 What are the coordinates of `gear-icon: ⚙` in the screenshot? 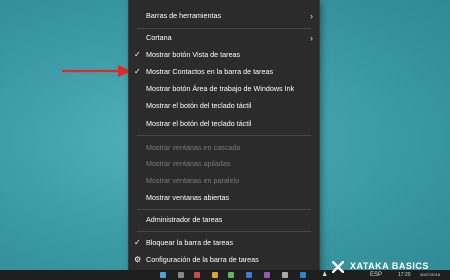 It's located at (138, 259).